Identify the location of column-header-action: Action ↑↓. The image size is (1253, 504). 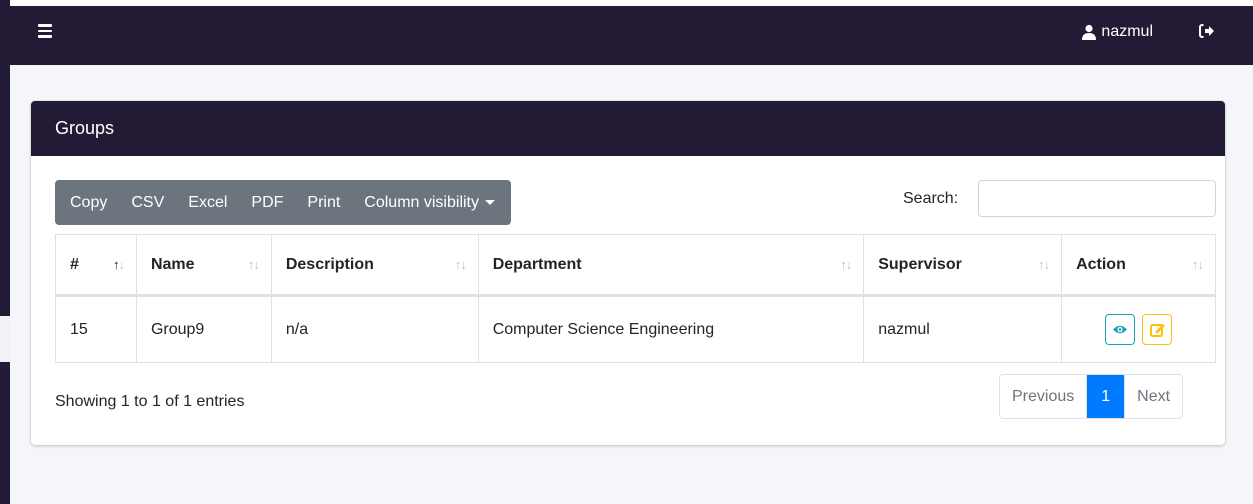
(1138, 265).